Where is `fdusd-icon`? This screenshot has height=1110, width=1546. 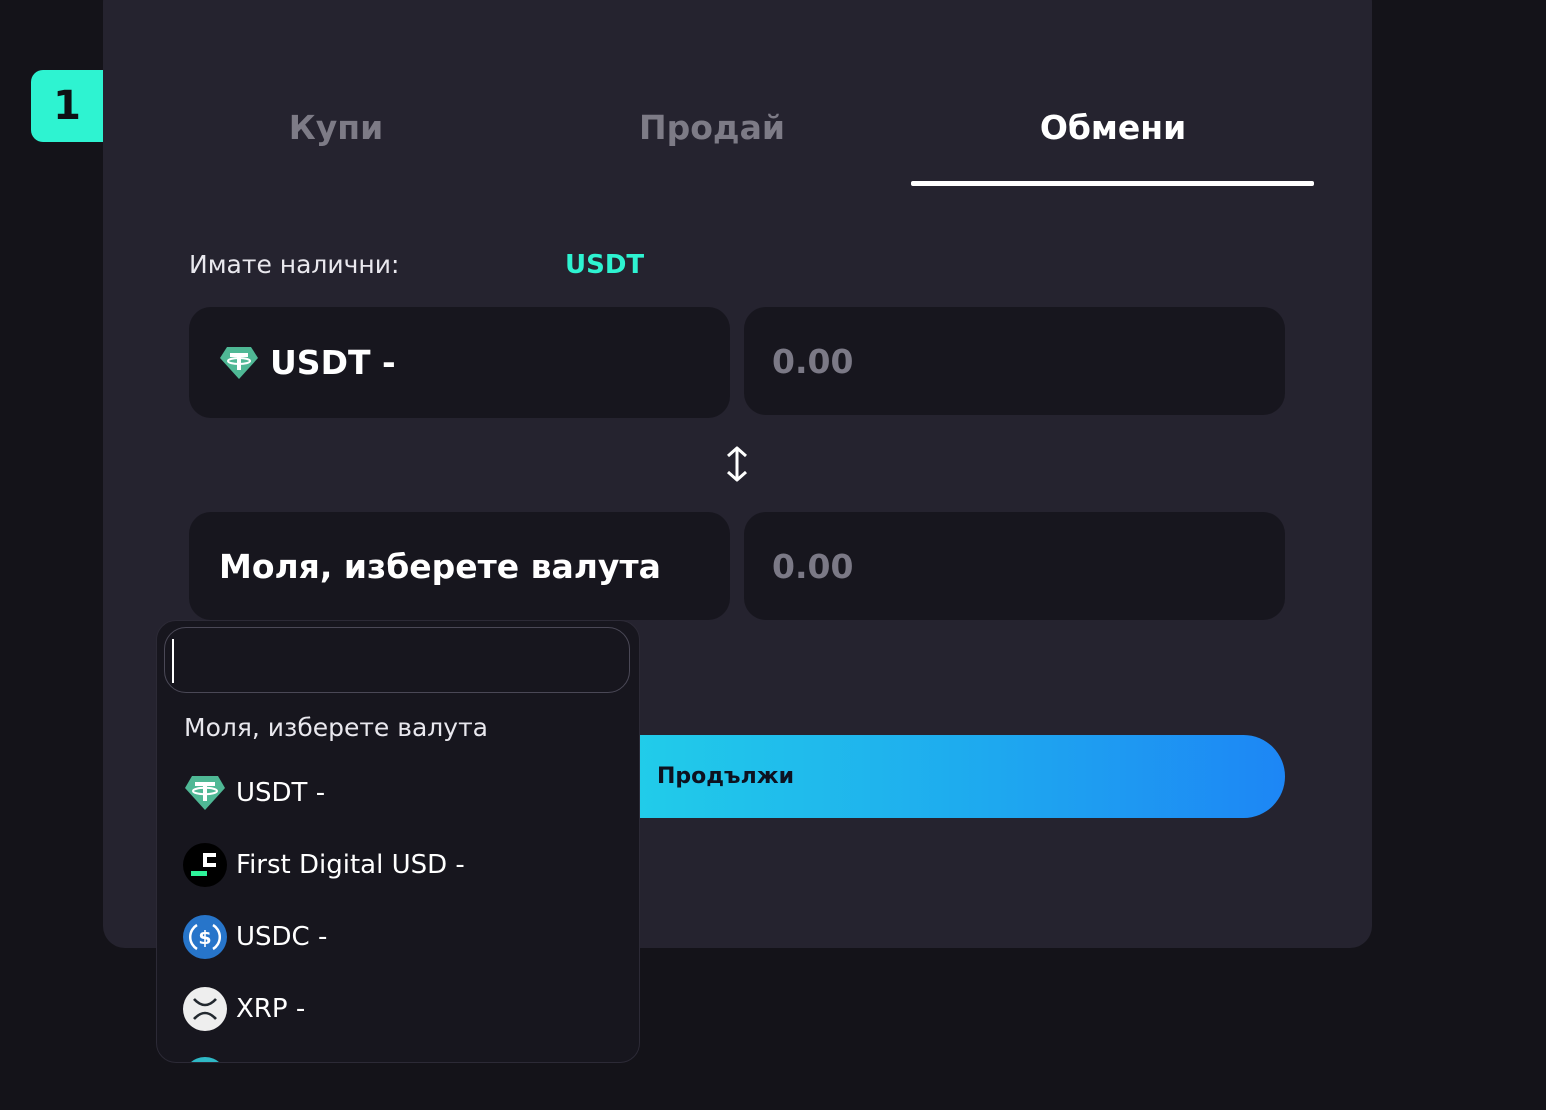
fdusd-icon is located at coordinates (205, 865).